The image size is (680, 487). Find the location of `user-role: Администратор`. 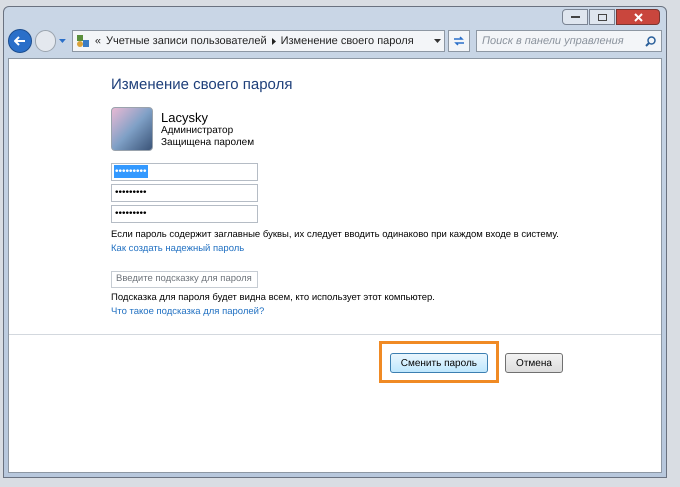

user-role: Администратор is located at coordinates (197, 130).